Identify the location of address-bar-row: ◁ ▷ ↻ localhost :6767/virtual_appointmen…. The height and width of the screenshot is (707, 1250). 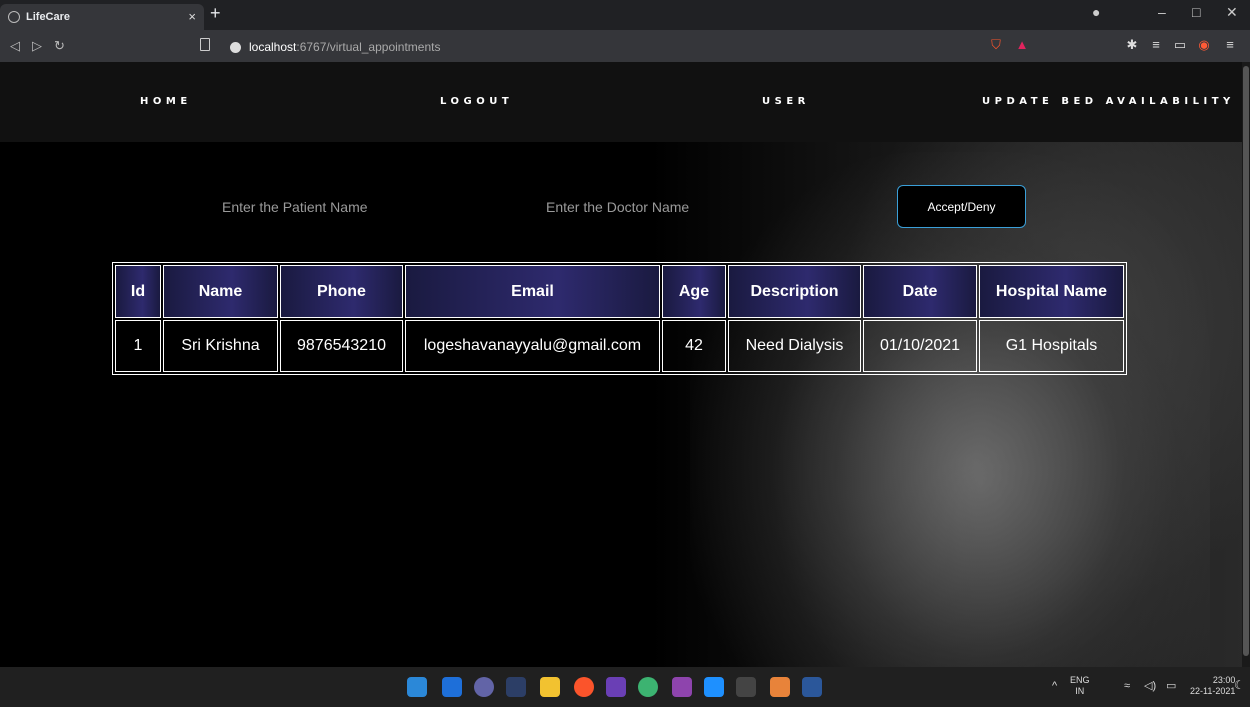
(625, 46).